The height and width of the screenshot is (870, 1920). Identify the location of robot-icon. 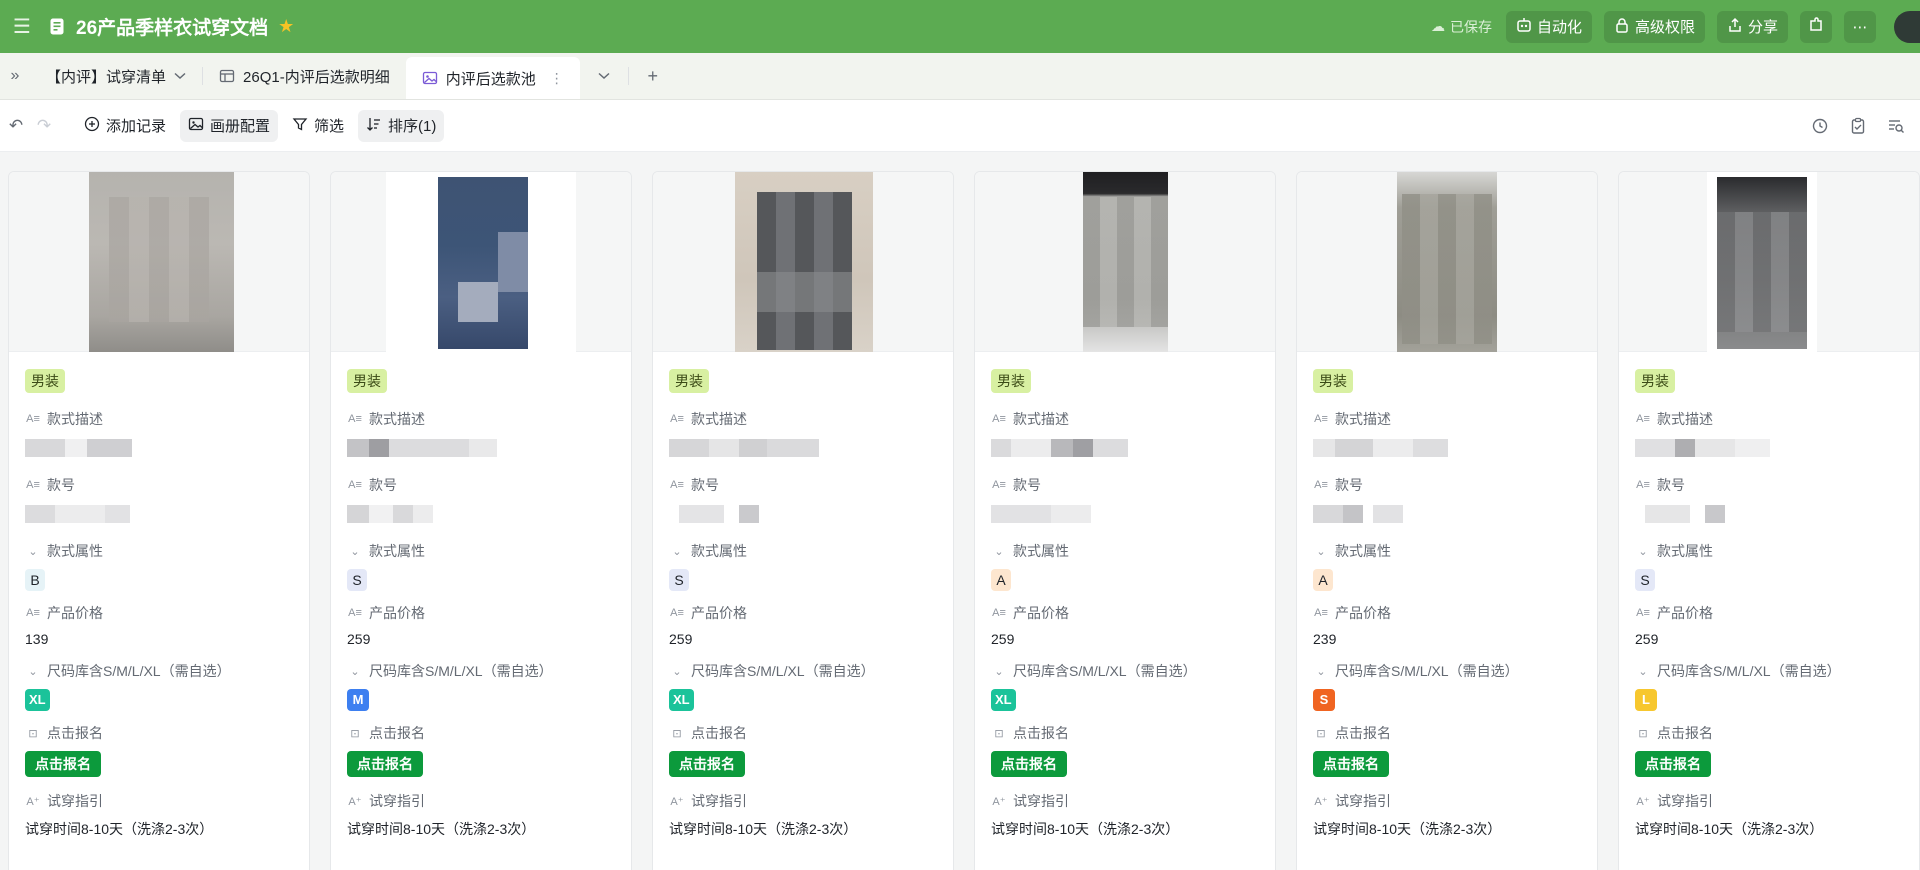
(1524, 27).